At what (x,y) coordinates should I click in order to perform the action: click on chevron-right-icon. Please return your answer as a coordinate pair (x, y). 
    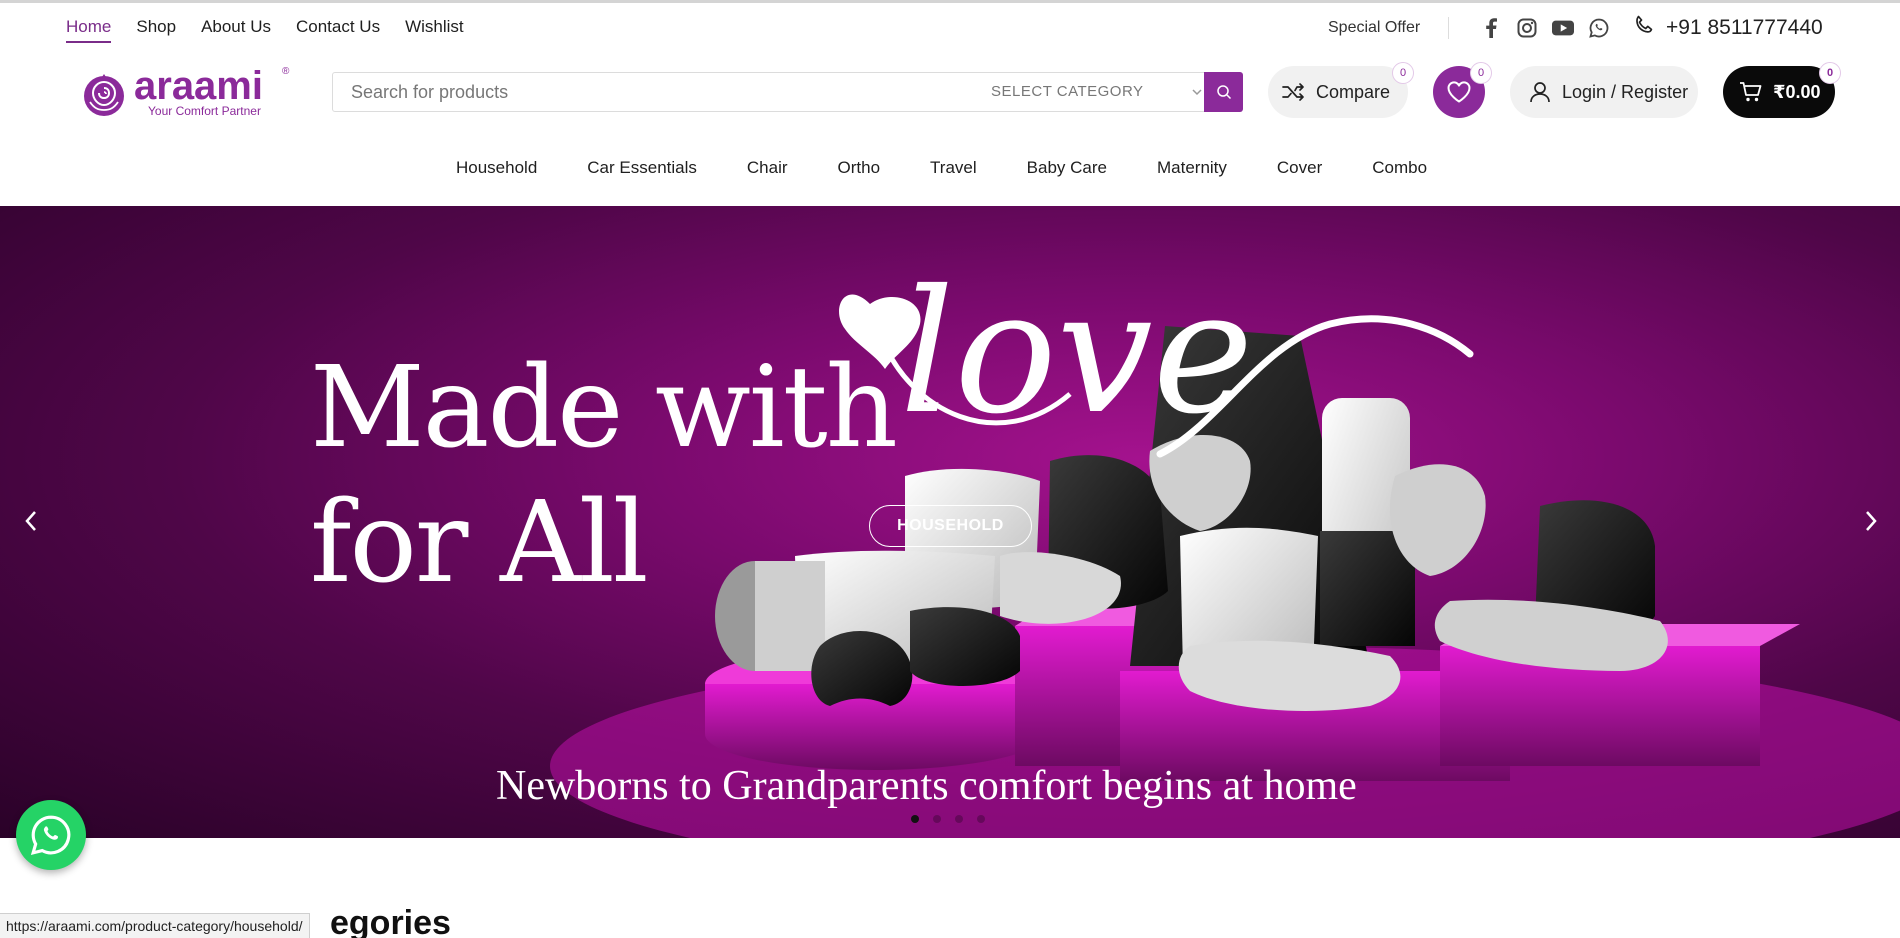
    Looking at the image, I should click on (1871, 521).